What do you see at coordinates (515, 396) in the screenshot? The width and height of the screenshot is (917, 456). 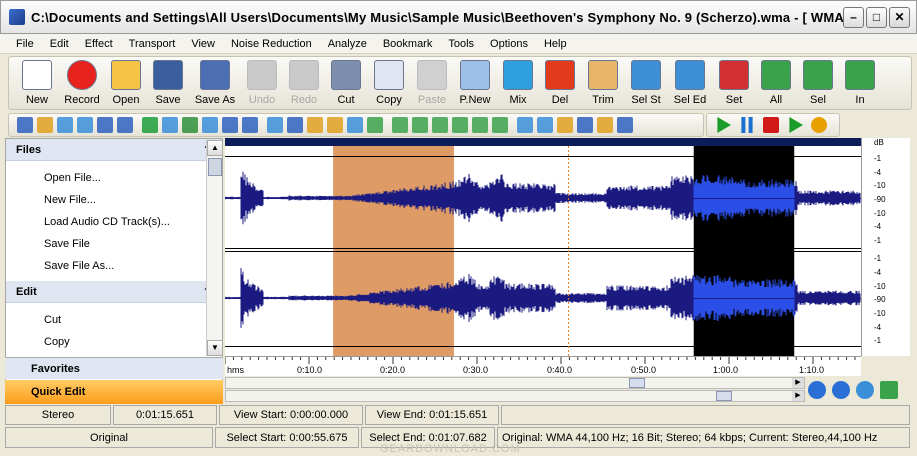 I see `vertical-zoom-scrollbar: ▶` at bounding box center [515, 396].